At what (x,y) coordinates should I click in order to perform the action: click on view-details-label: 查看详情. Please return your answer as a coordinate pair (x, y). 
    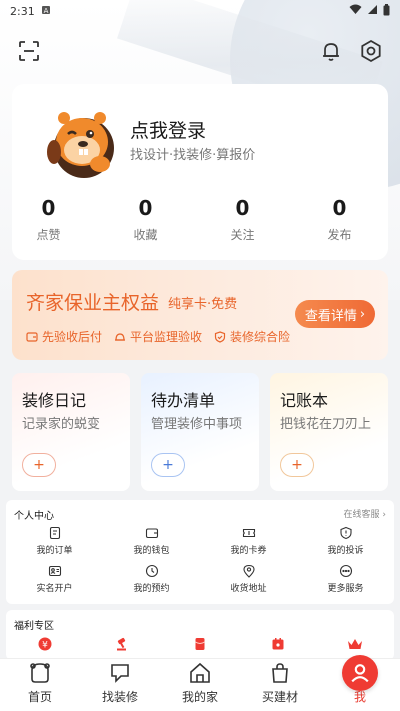
    Looking at the image, I should click on (330, 316).